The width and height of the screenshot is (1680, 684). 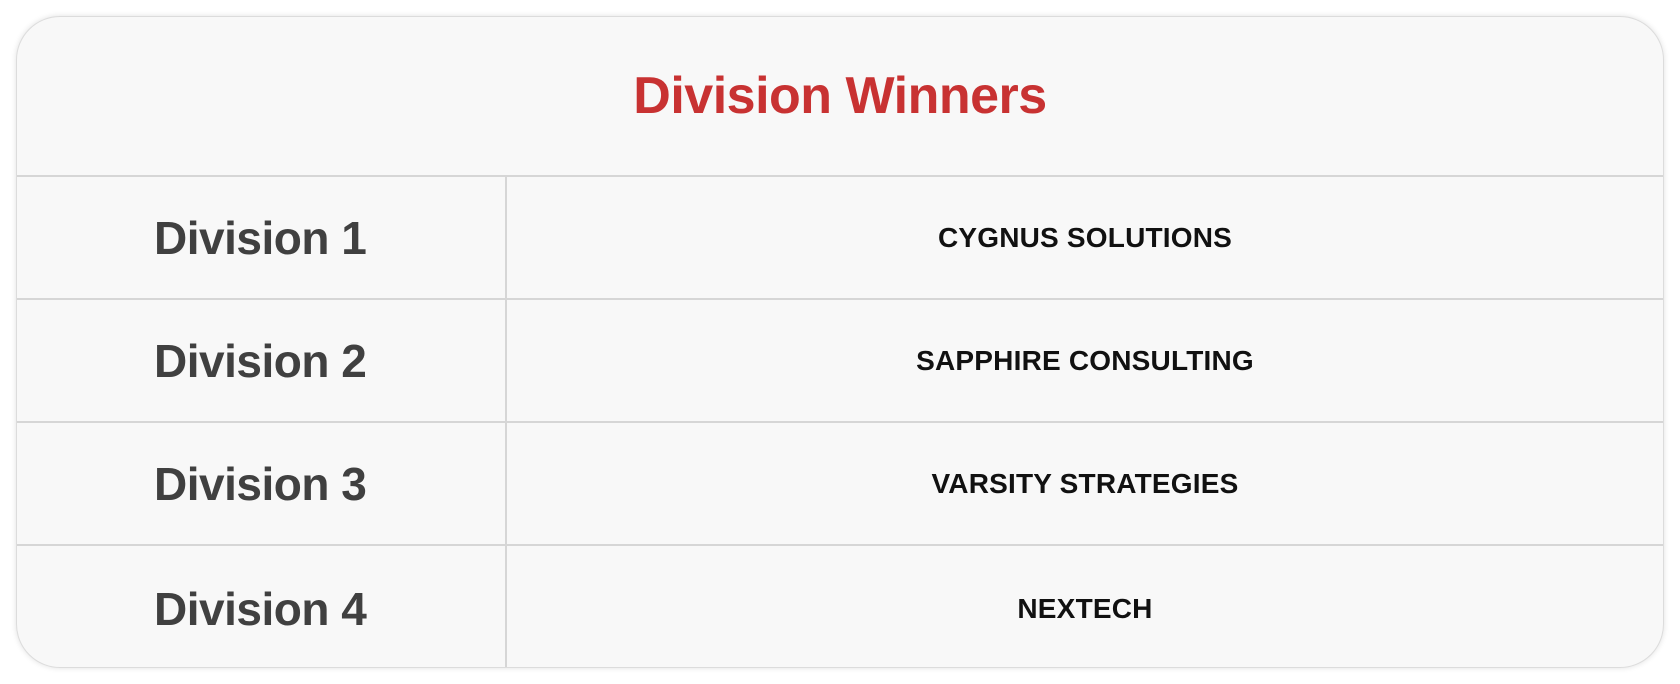 What do you see at coordinates (262, 360) in the screenshot?
I see `division-label: Division 2` at bounding box center [262, 360].